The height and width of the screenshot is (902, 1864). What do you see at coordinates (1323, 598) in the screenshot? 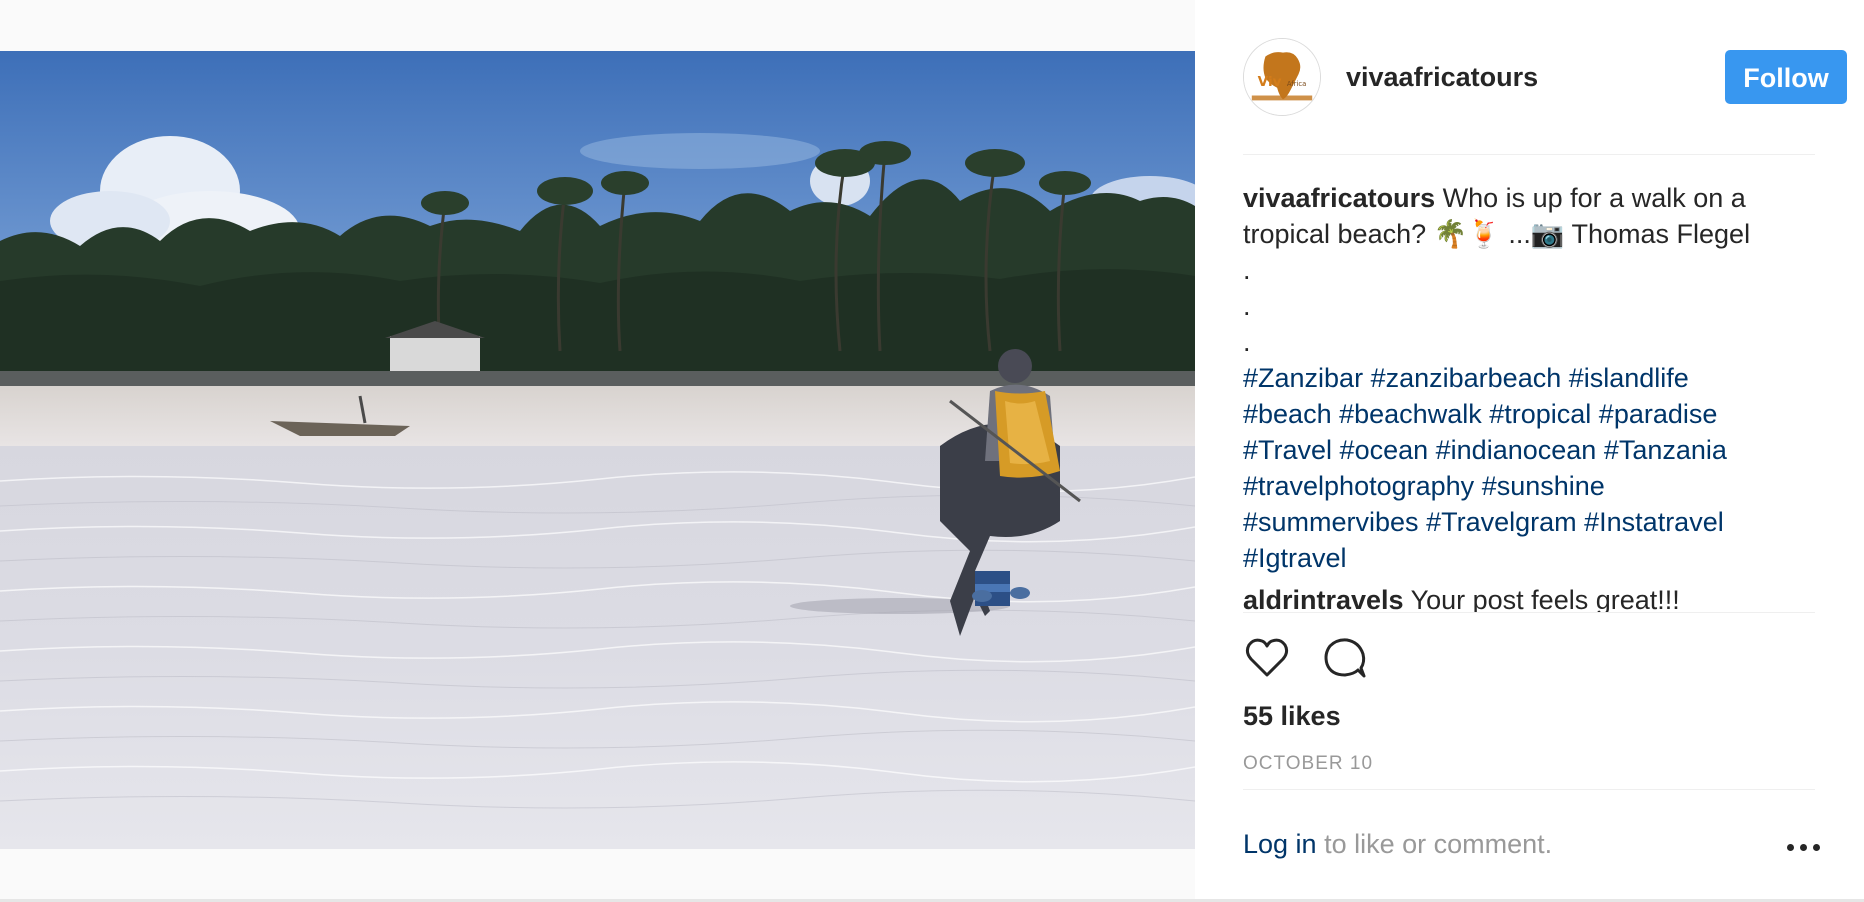
I see `comment-username-link: aldrintravels` at bounding box center [1323, 598].